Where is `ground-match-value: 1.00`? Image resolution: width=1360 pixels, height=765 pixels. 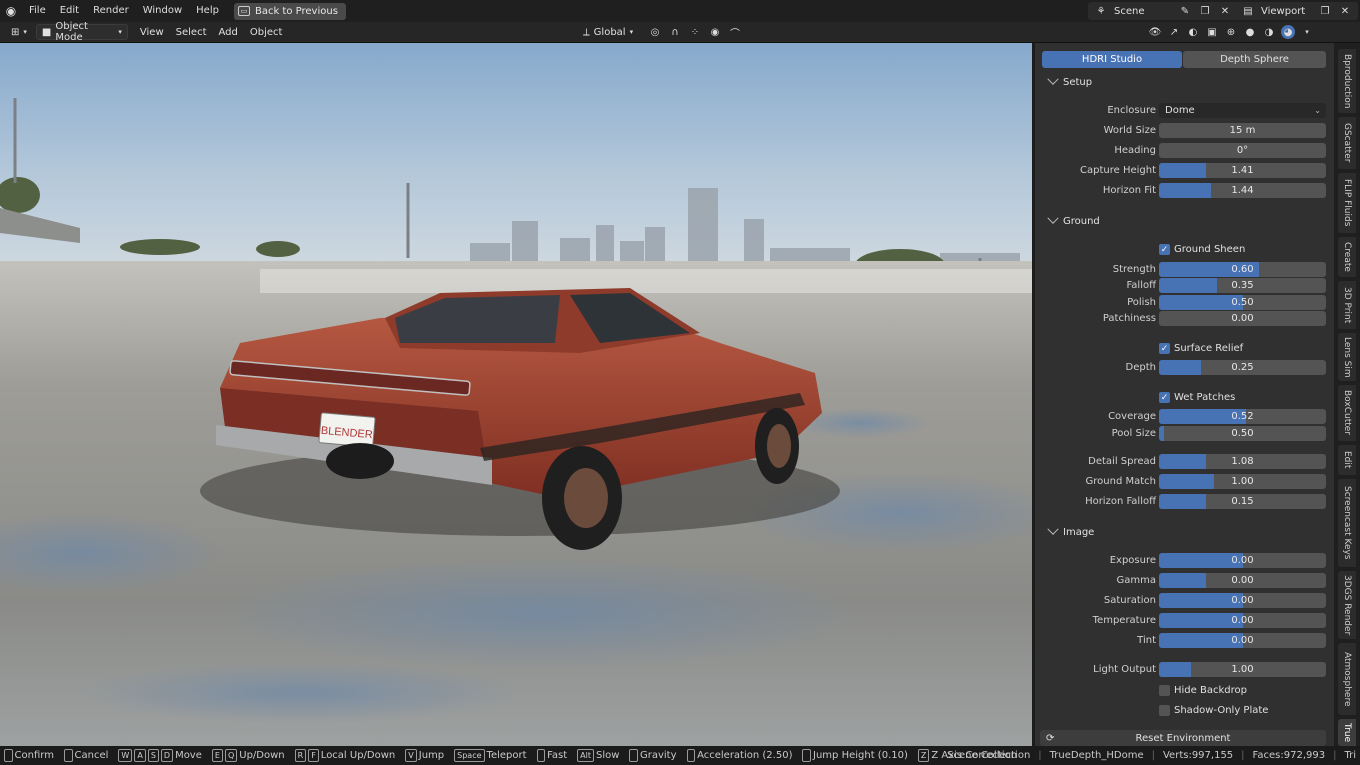 ground-match-value: 1.00 is located at coordinates (1242, 481).